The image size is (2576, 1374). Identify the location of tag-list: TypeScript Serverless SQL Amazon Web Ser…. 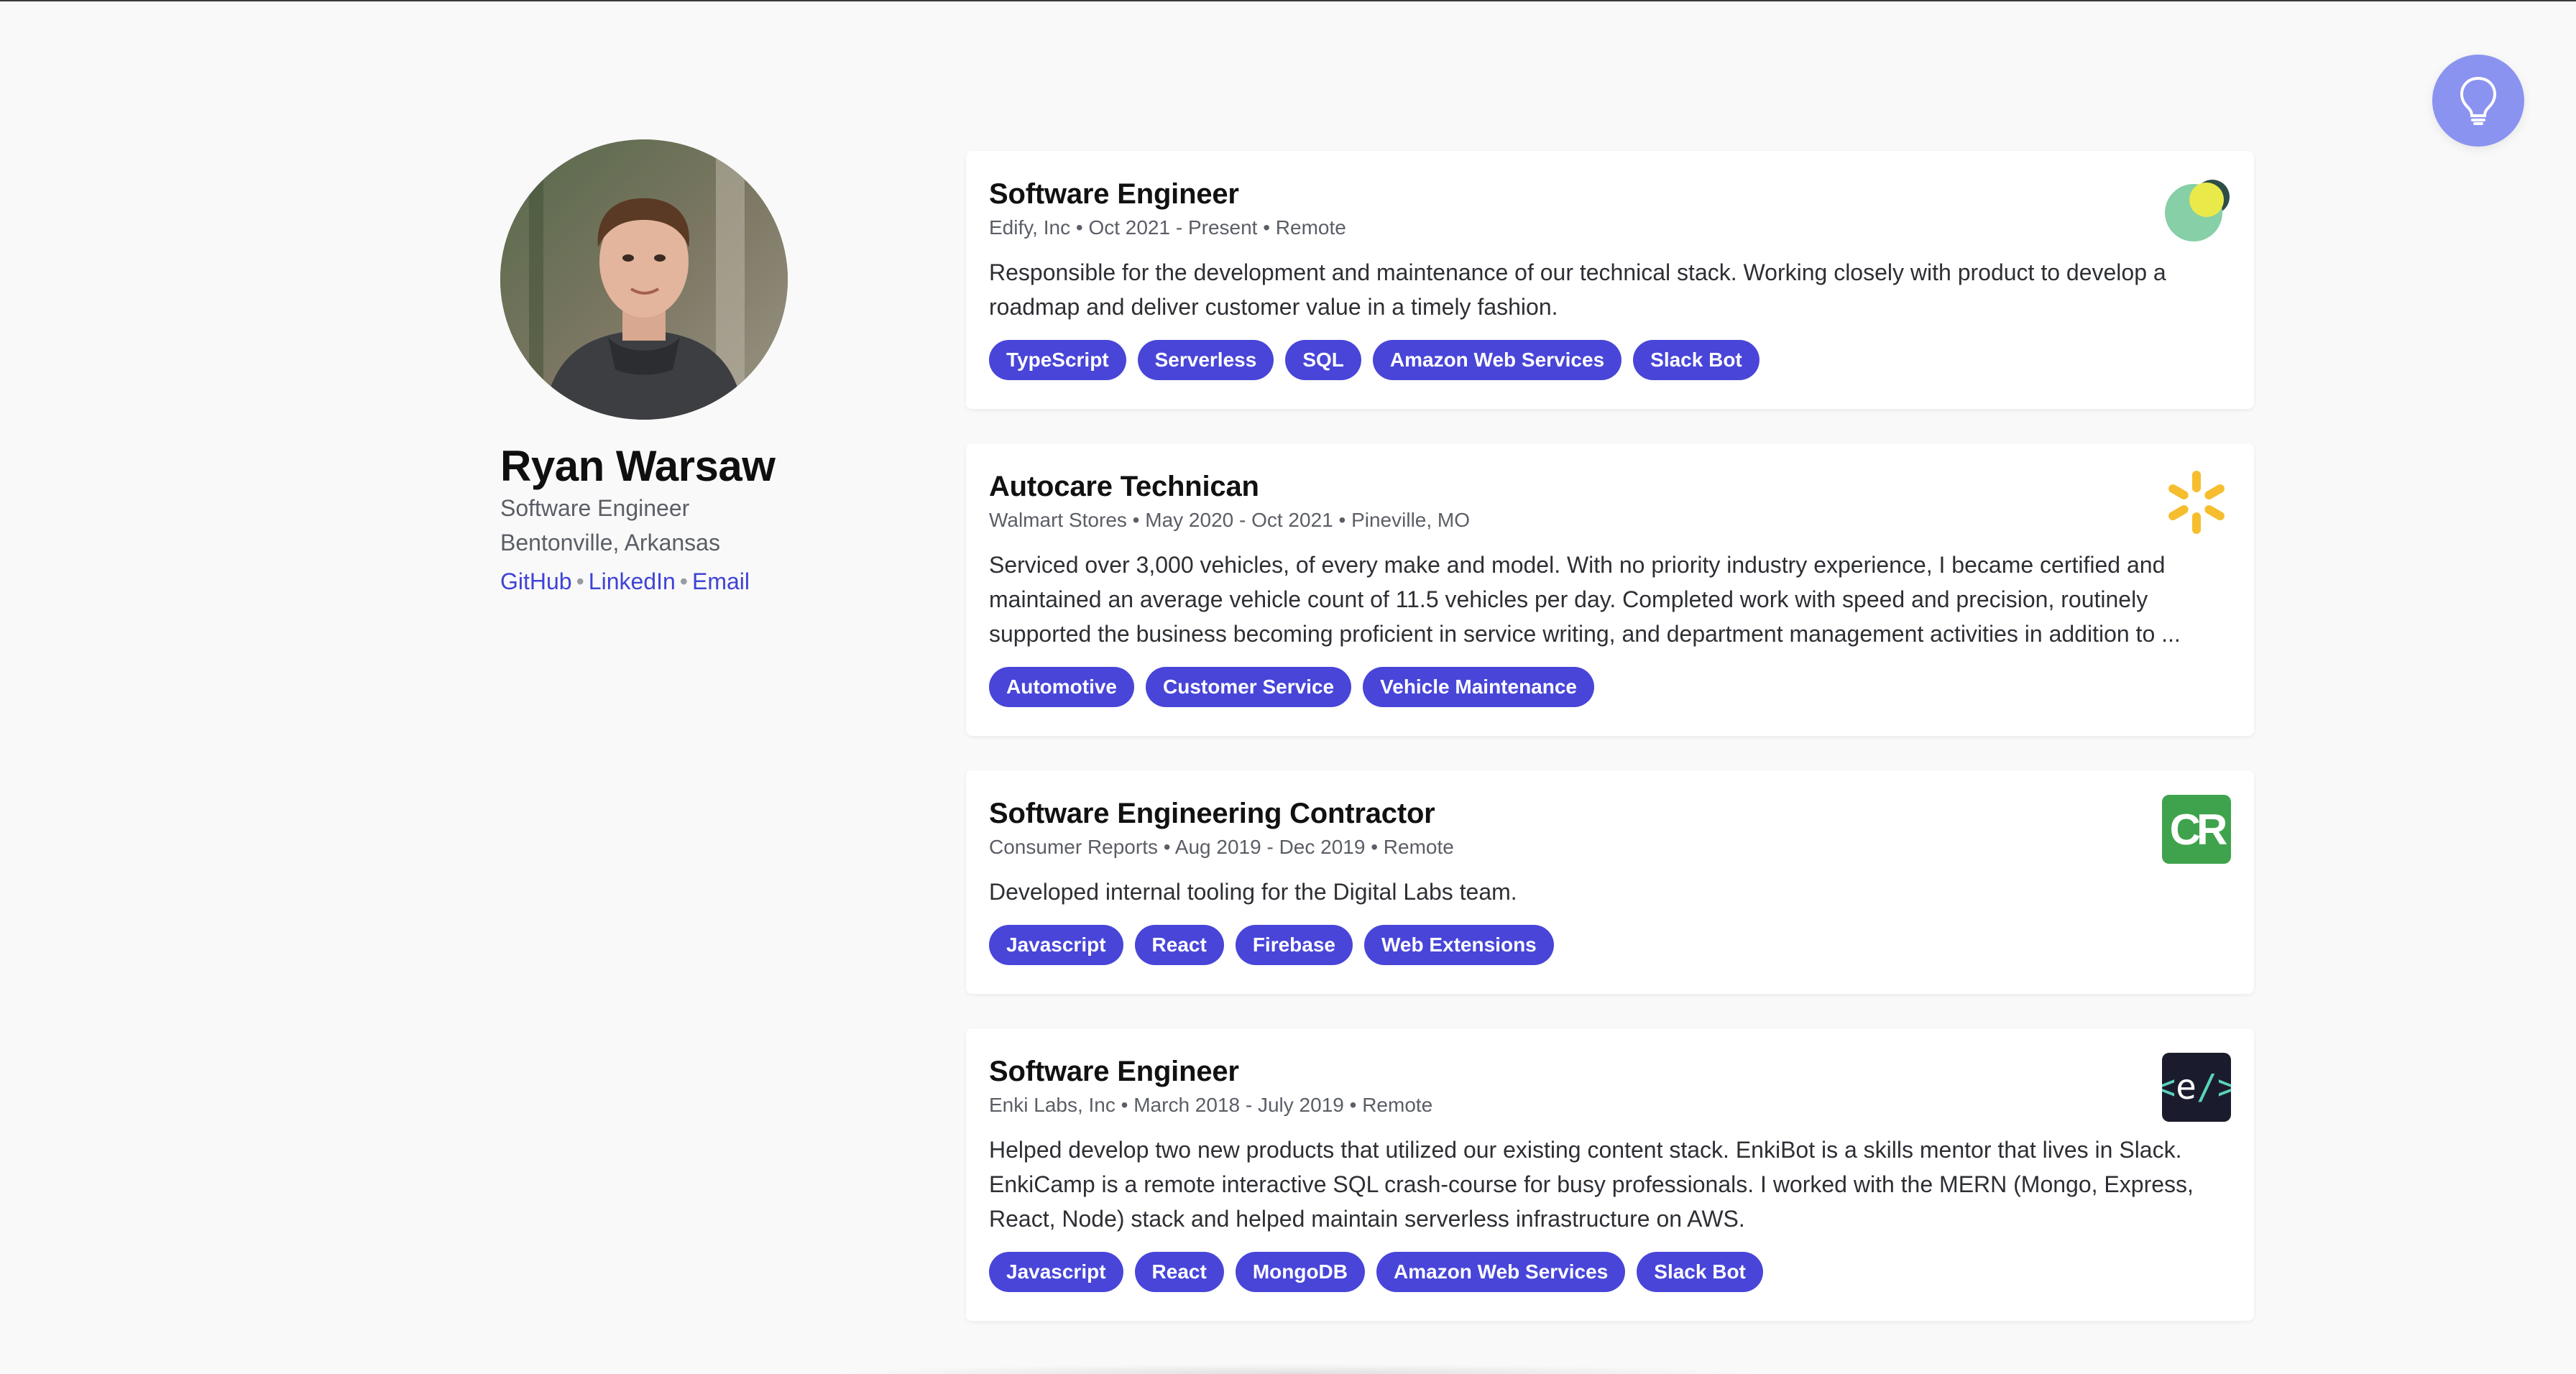
(1610, 360).